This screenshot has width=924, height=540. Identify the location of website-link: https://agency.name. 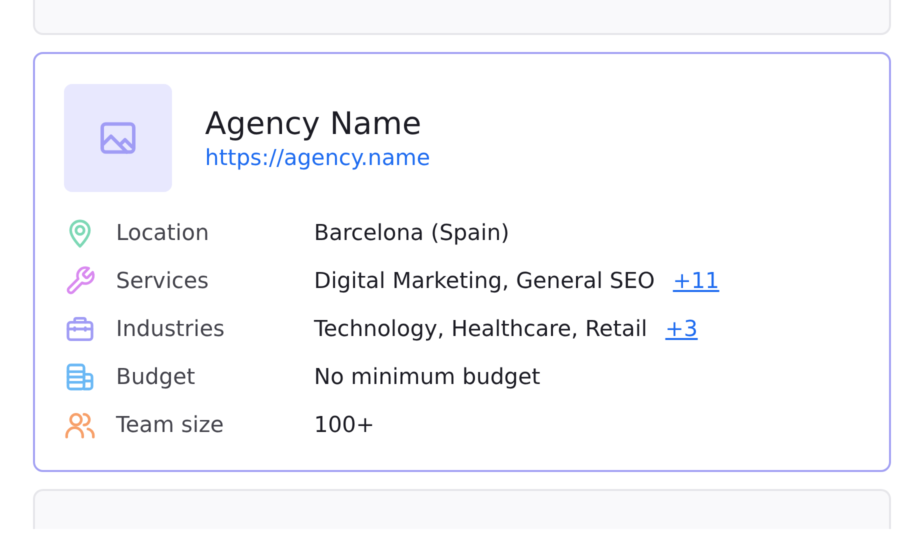
(317, 158).